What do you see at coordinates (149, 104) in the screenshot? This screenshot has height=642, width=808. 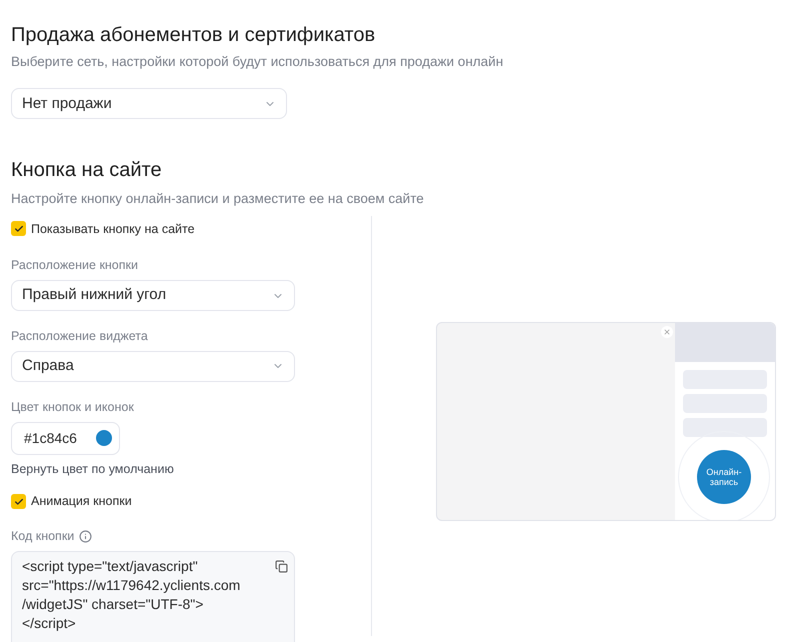 I see `dropdown: Нет продажи` at bounding box center [149, 104].